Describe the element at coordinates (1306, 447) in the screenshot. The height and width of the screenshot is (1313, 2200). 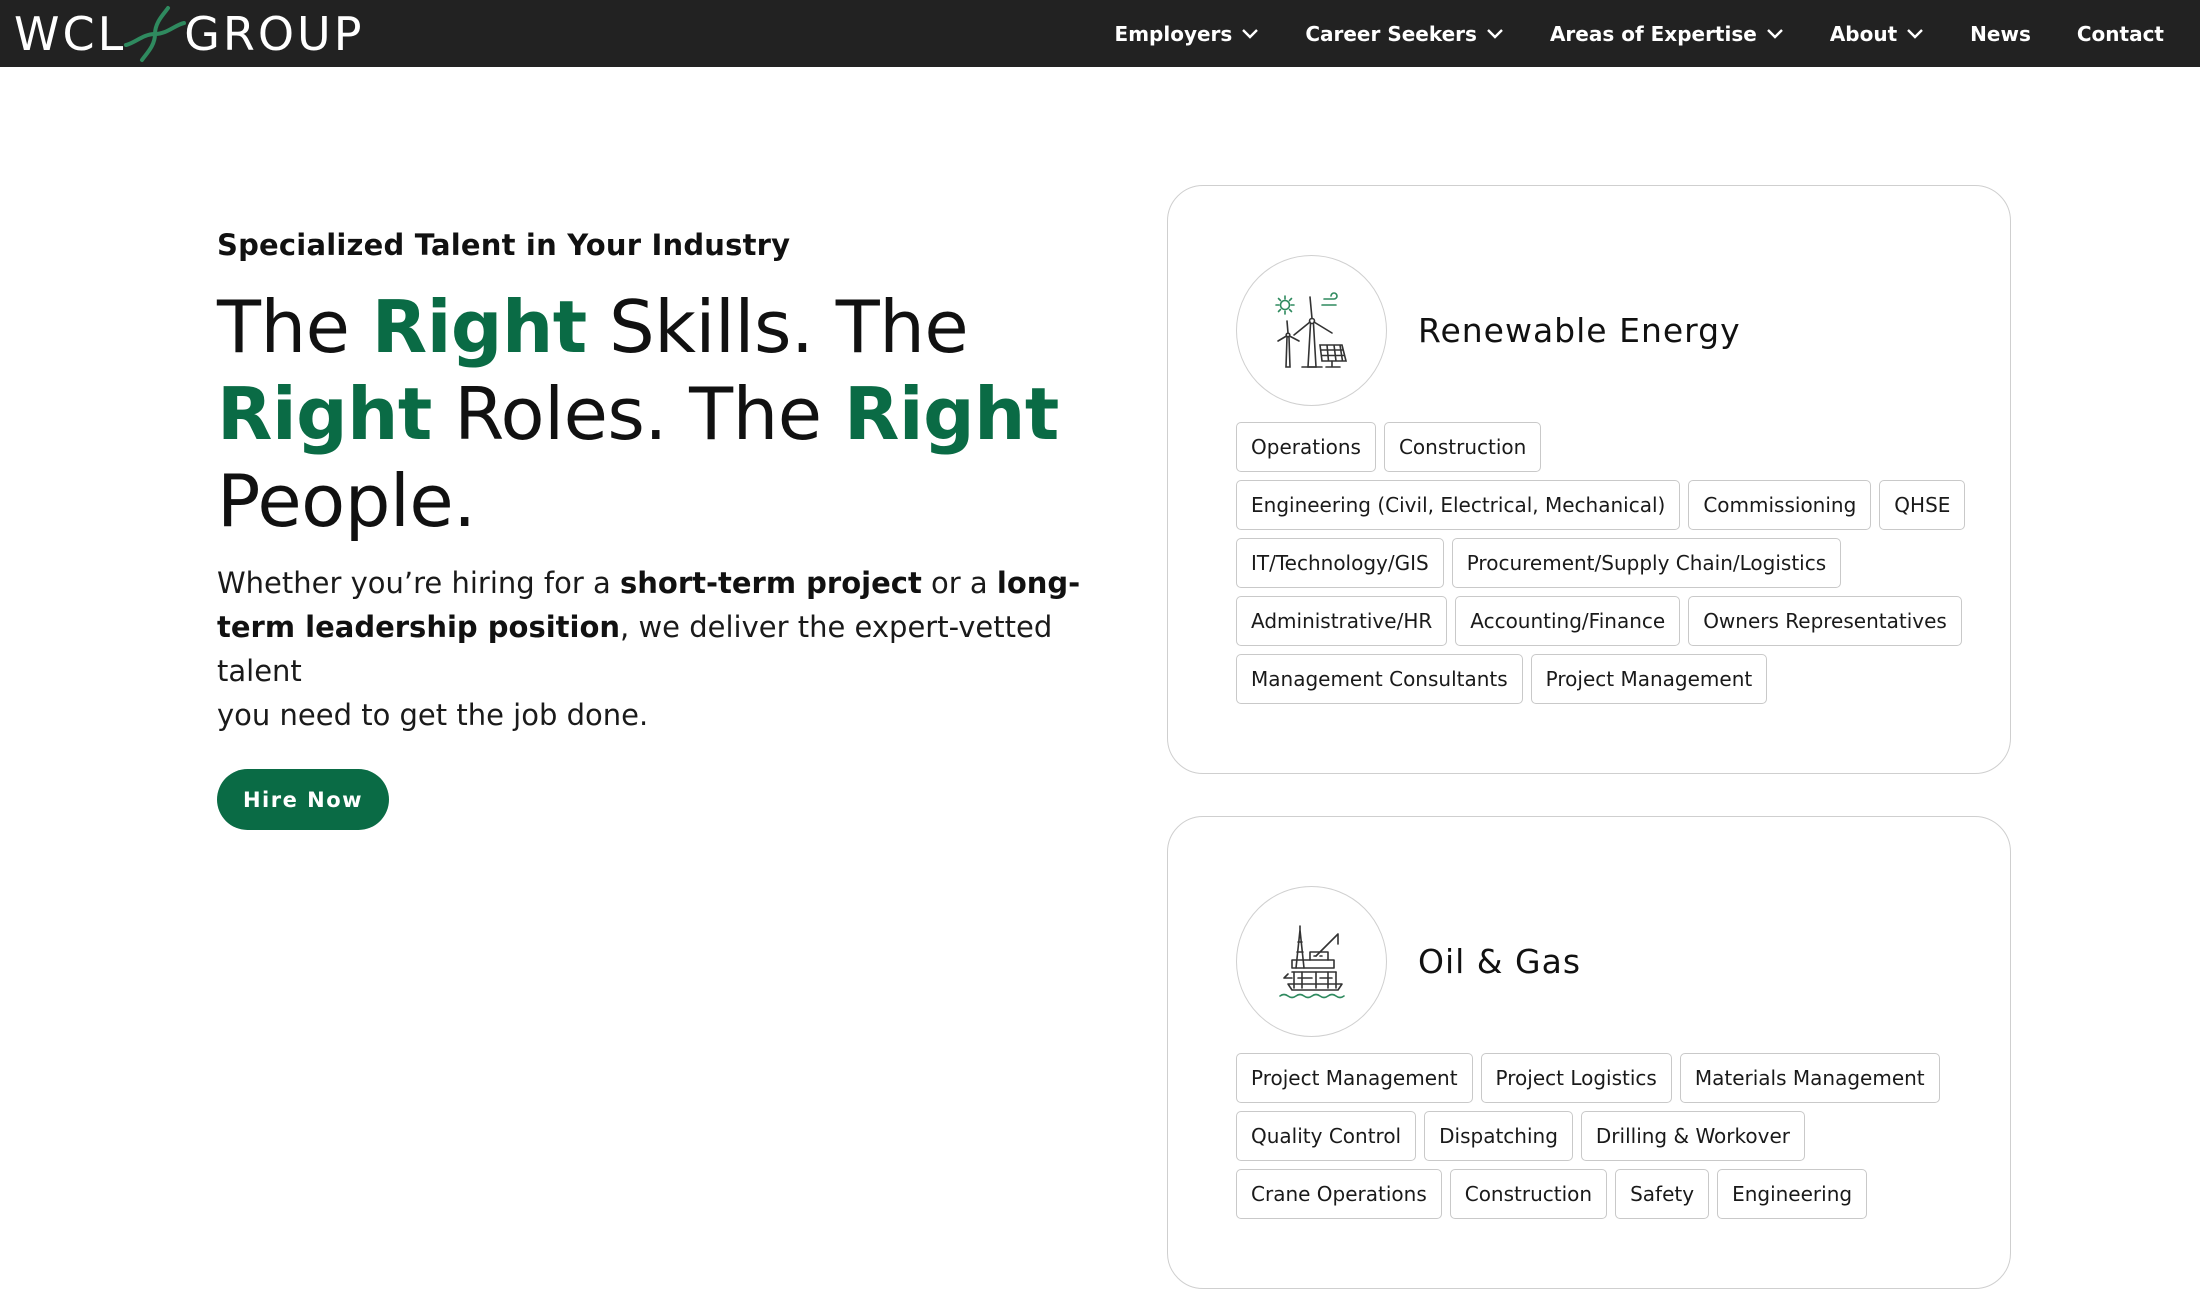
I see `tag-chip: Operations` at that location.